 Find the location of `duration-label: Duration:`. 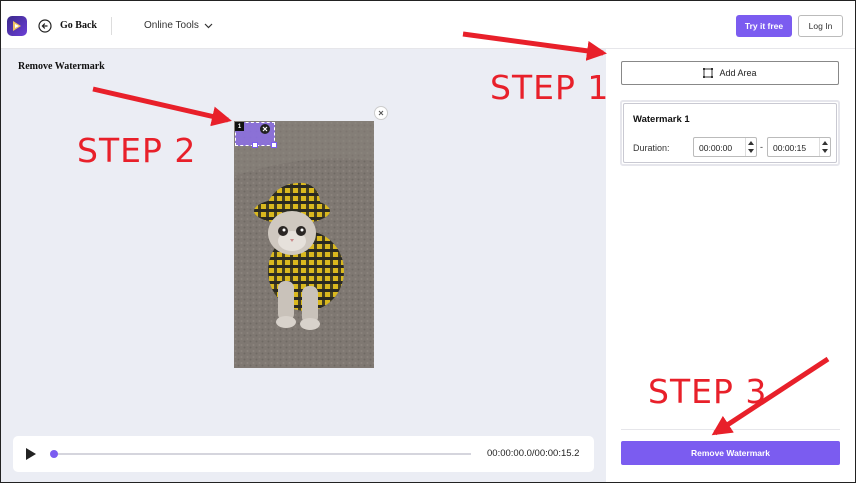

duration-label: Duration: is located at coordinates (651, 148).